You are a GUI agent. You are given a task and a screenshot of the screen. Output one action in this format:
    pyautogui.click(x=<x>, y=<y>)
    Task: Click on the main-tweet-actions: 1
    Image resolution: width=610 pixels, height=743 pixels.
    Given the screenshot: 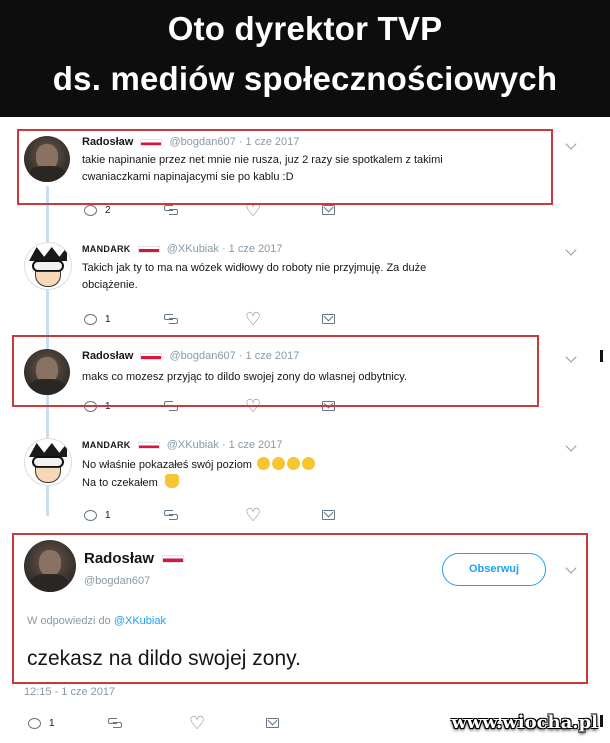 What is the action you would take?
    pyautogui.click(x=158, y=723)
    